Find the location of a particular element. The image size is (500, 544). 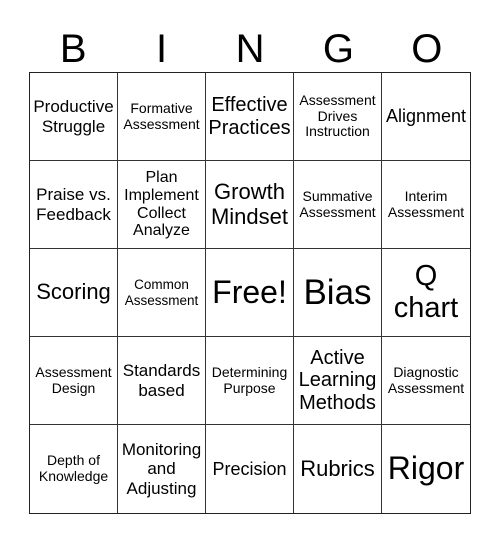

bingo-cell: Growth Mindset is located at coordinates (250, 205).